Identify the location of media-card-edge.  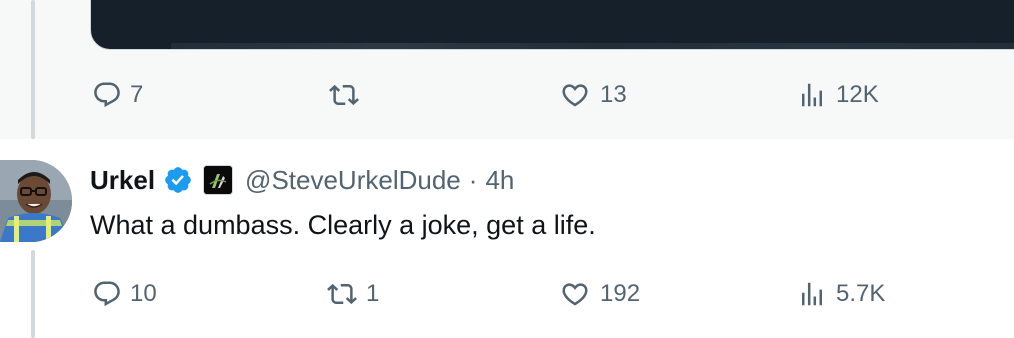
(592, 46).